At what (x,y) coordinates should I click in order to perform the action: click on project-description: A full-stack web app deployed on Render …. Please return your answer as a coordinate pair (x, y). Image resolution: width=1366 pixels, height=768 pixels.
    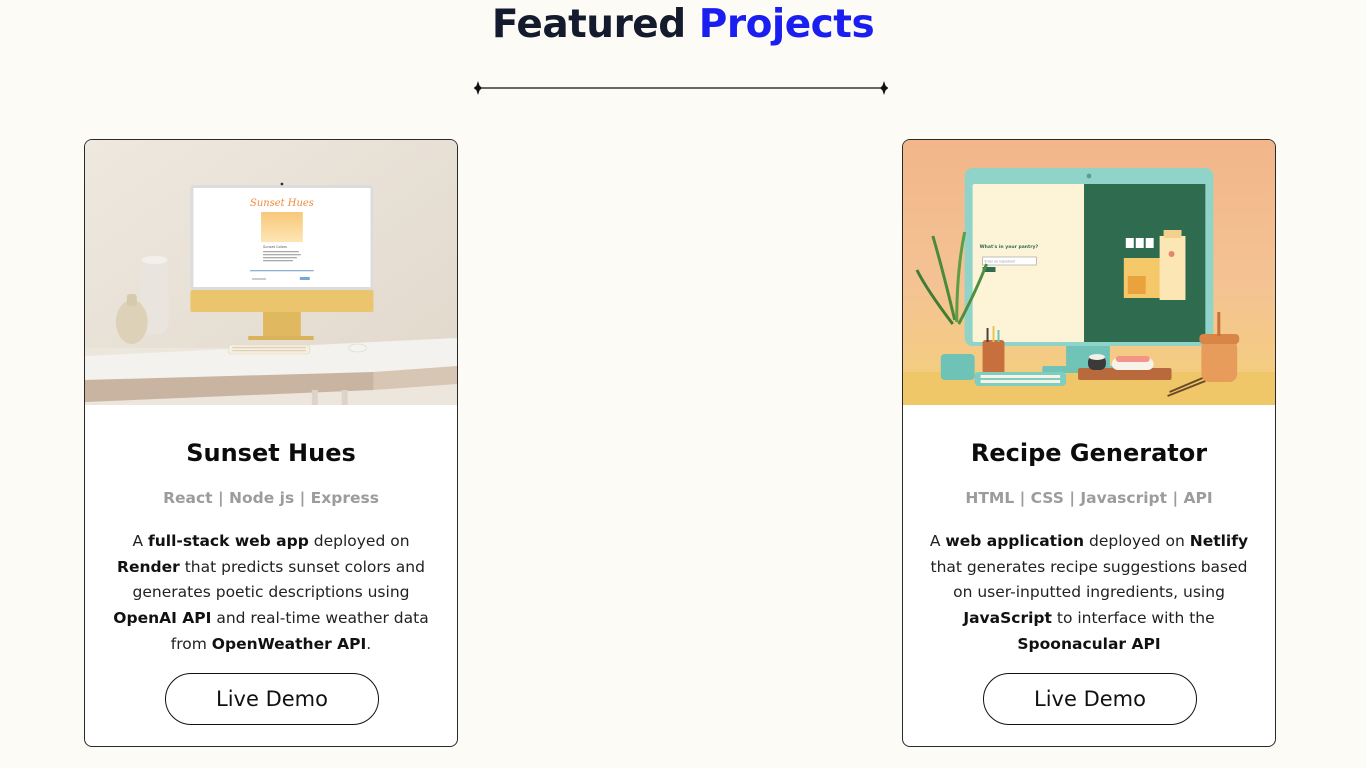
    Looking at the image, I should click on (271, 592).